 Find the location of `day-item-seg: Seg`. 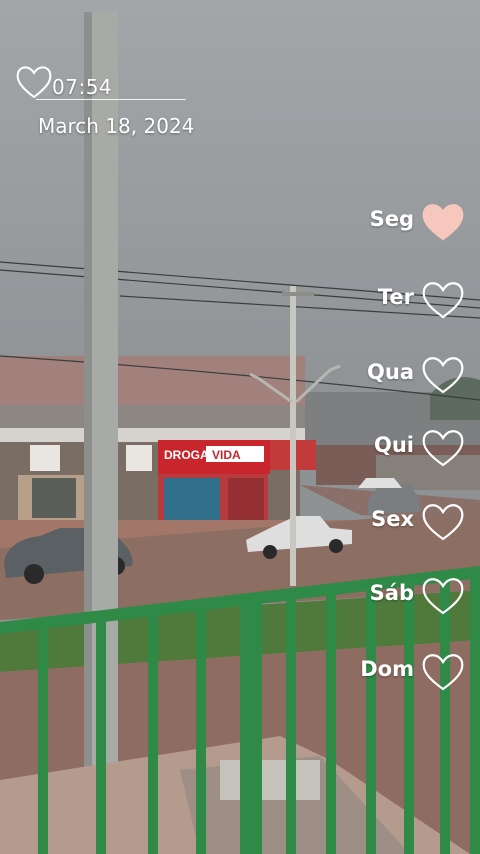

day-item-seg: Seg is located at coordinates (406, 223).